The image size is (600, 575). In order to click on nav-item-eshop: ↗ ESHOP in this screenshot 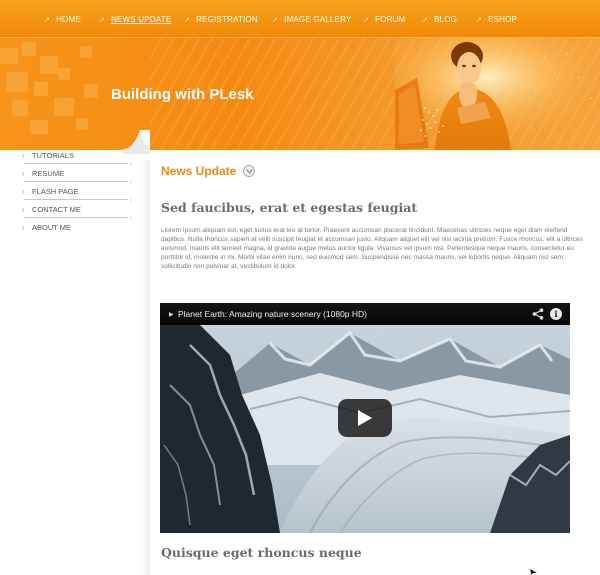, I will do `click(496, 20)`.